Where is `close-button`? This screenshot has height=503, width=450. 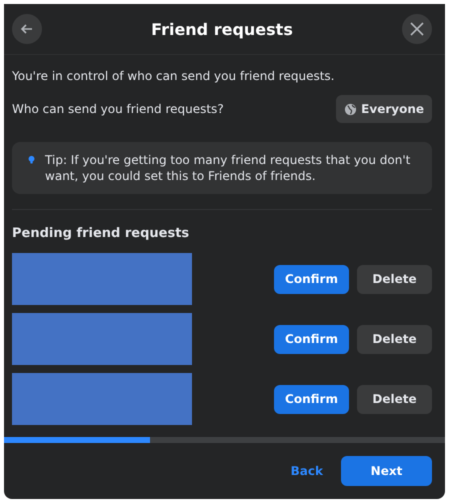
close-button is located at coordinates (417, 29).